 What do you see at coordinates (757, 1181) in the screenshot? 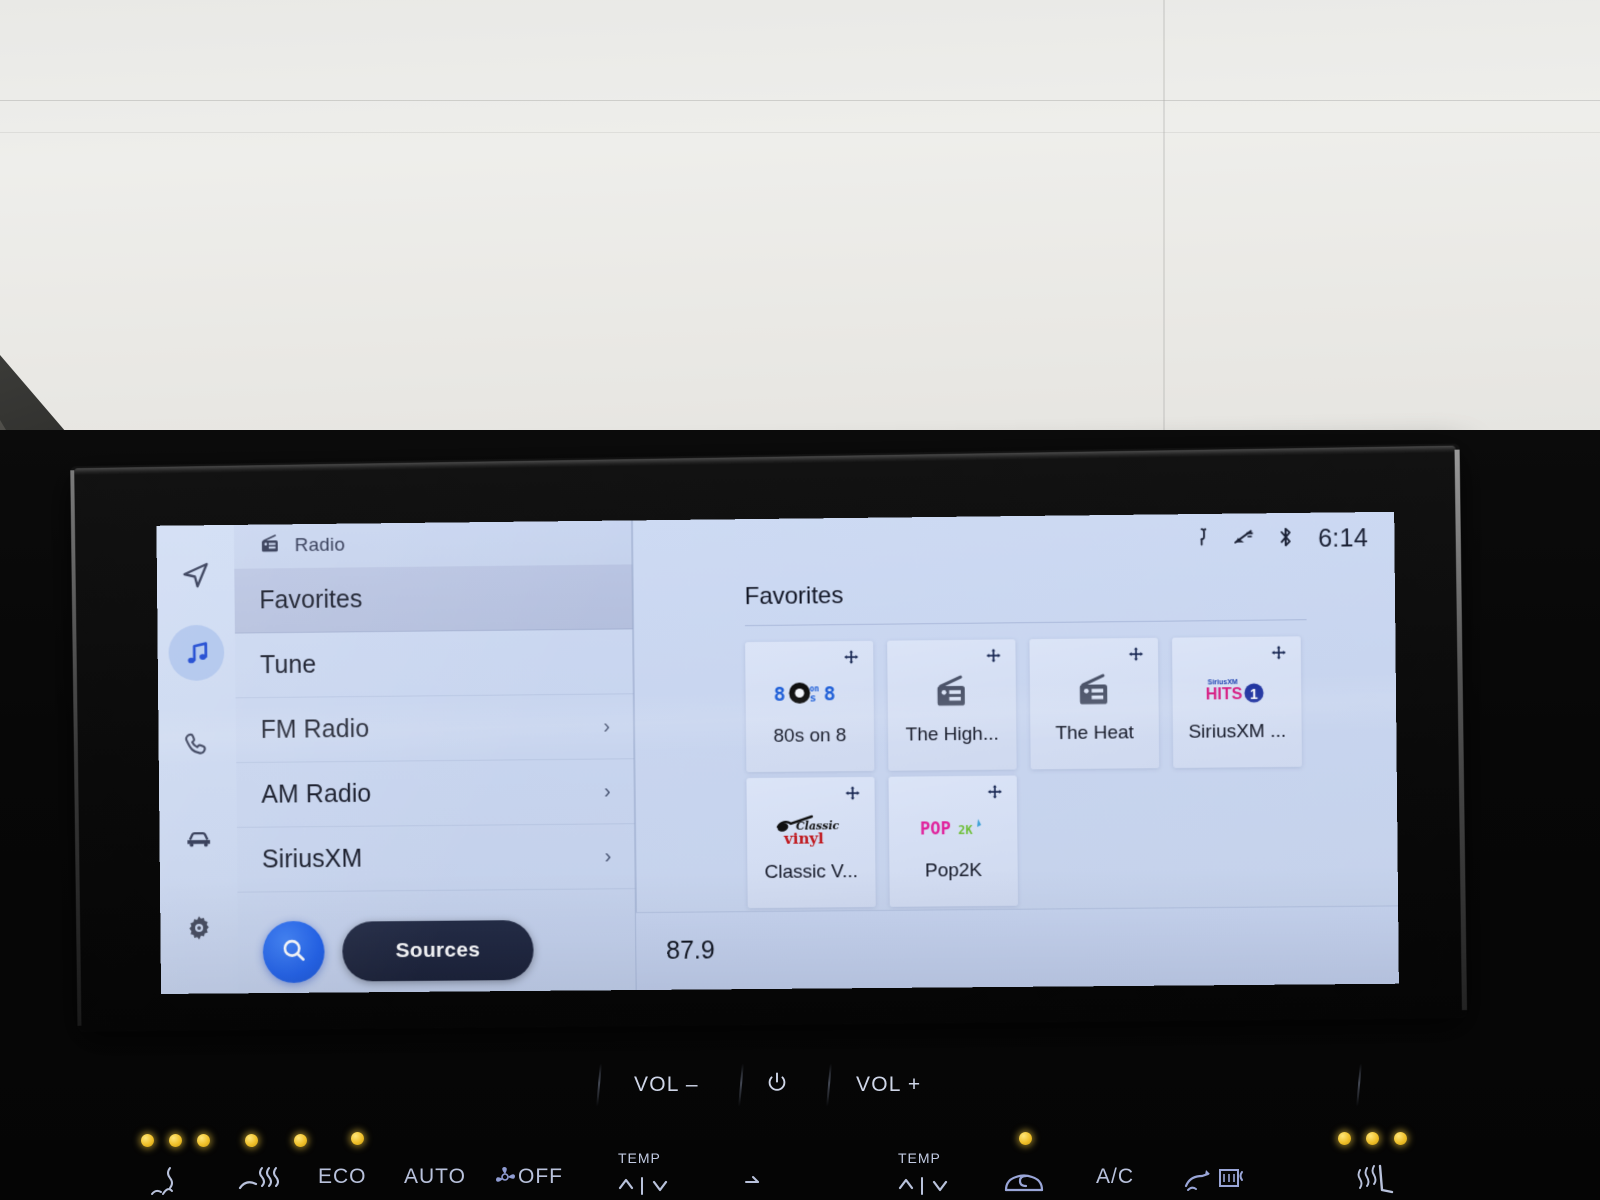
I see `sync-arrow-icon` at bounding box center [757, 1181].